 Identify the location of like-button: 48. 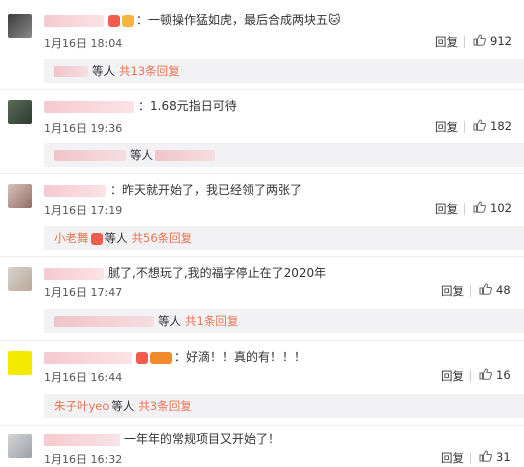
(495, 290).